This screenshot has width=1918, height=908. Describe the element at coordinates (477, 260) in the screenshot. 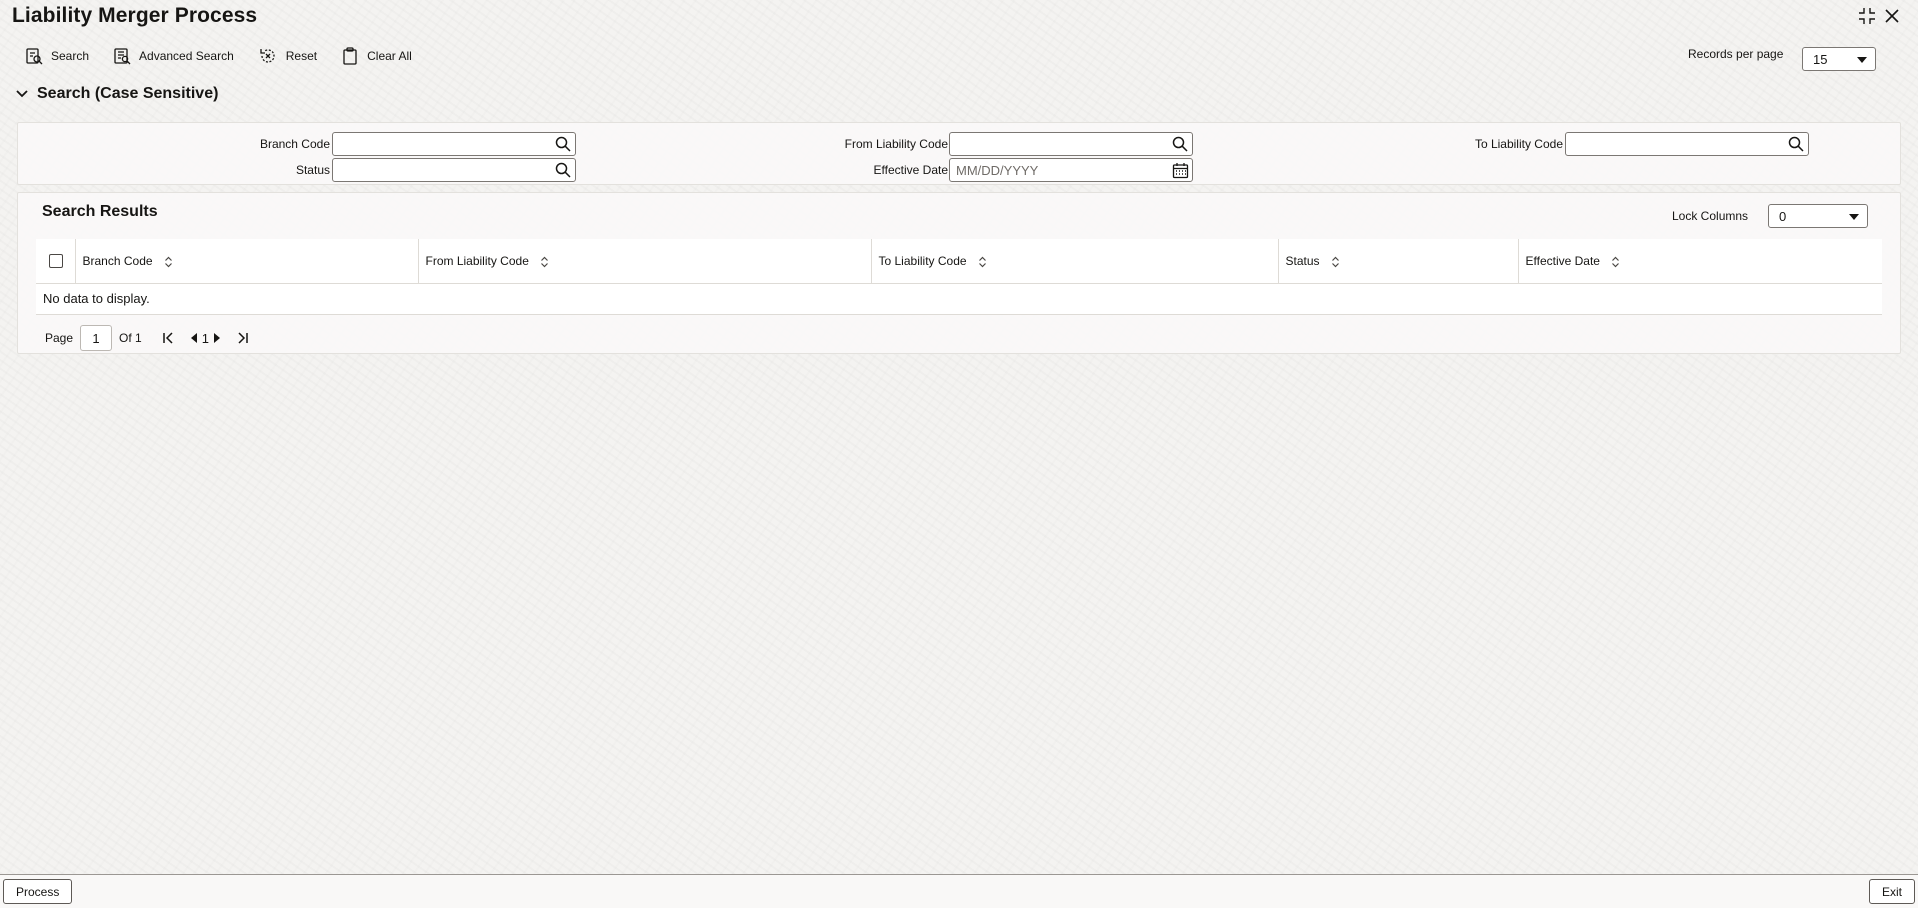

I see `column-header-label: From Liability Code` at that location.